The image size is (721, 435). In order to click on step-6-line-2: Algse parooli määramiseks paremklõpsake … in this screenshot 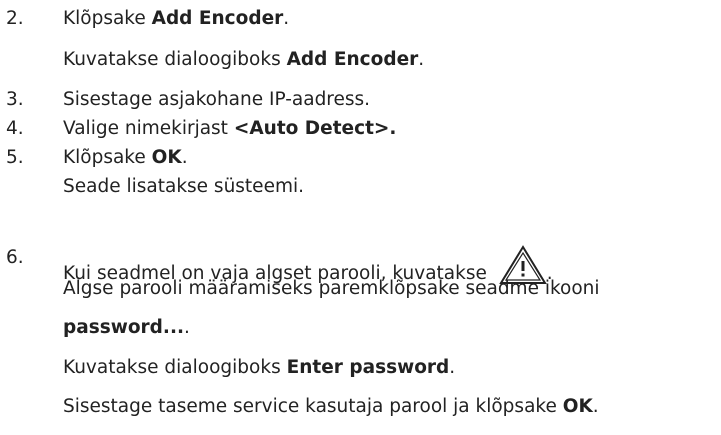, I will do `click(331, 288)`.